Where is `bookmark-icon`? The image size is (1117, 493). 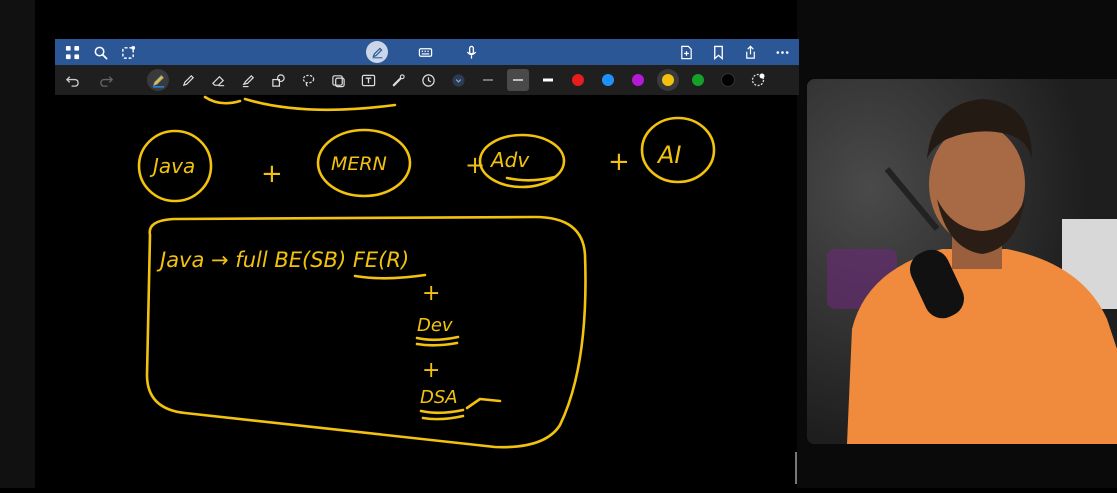
bookmark-icon is located at coordinates (718, 52).